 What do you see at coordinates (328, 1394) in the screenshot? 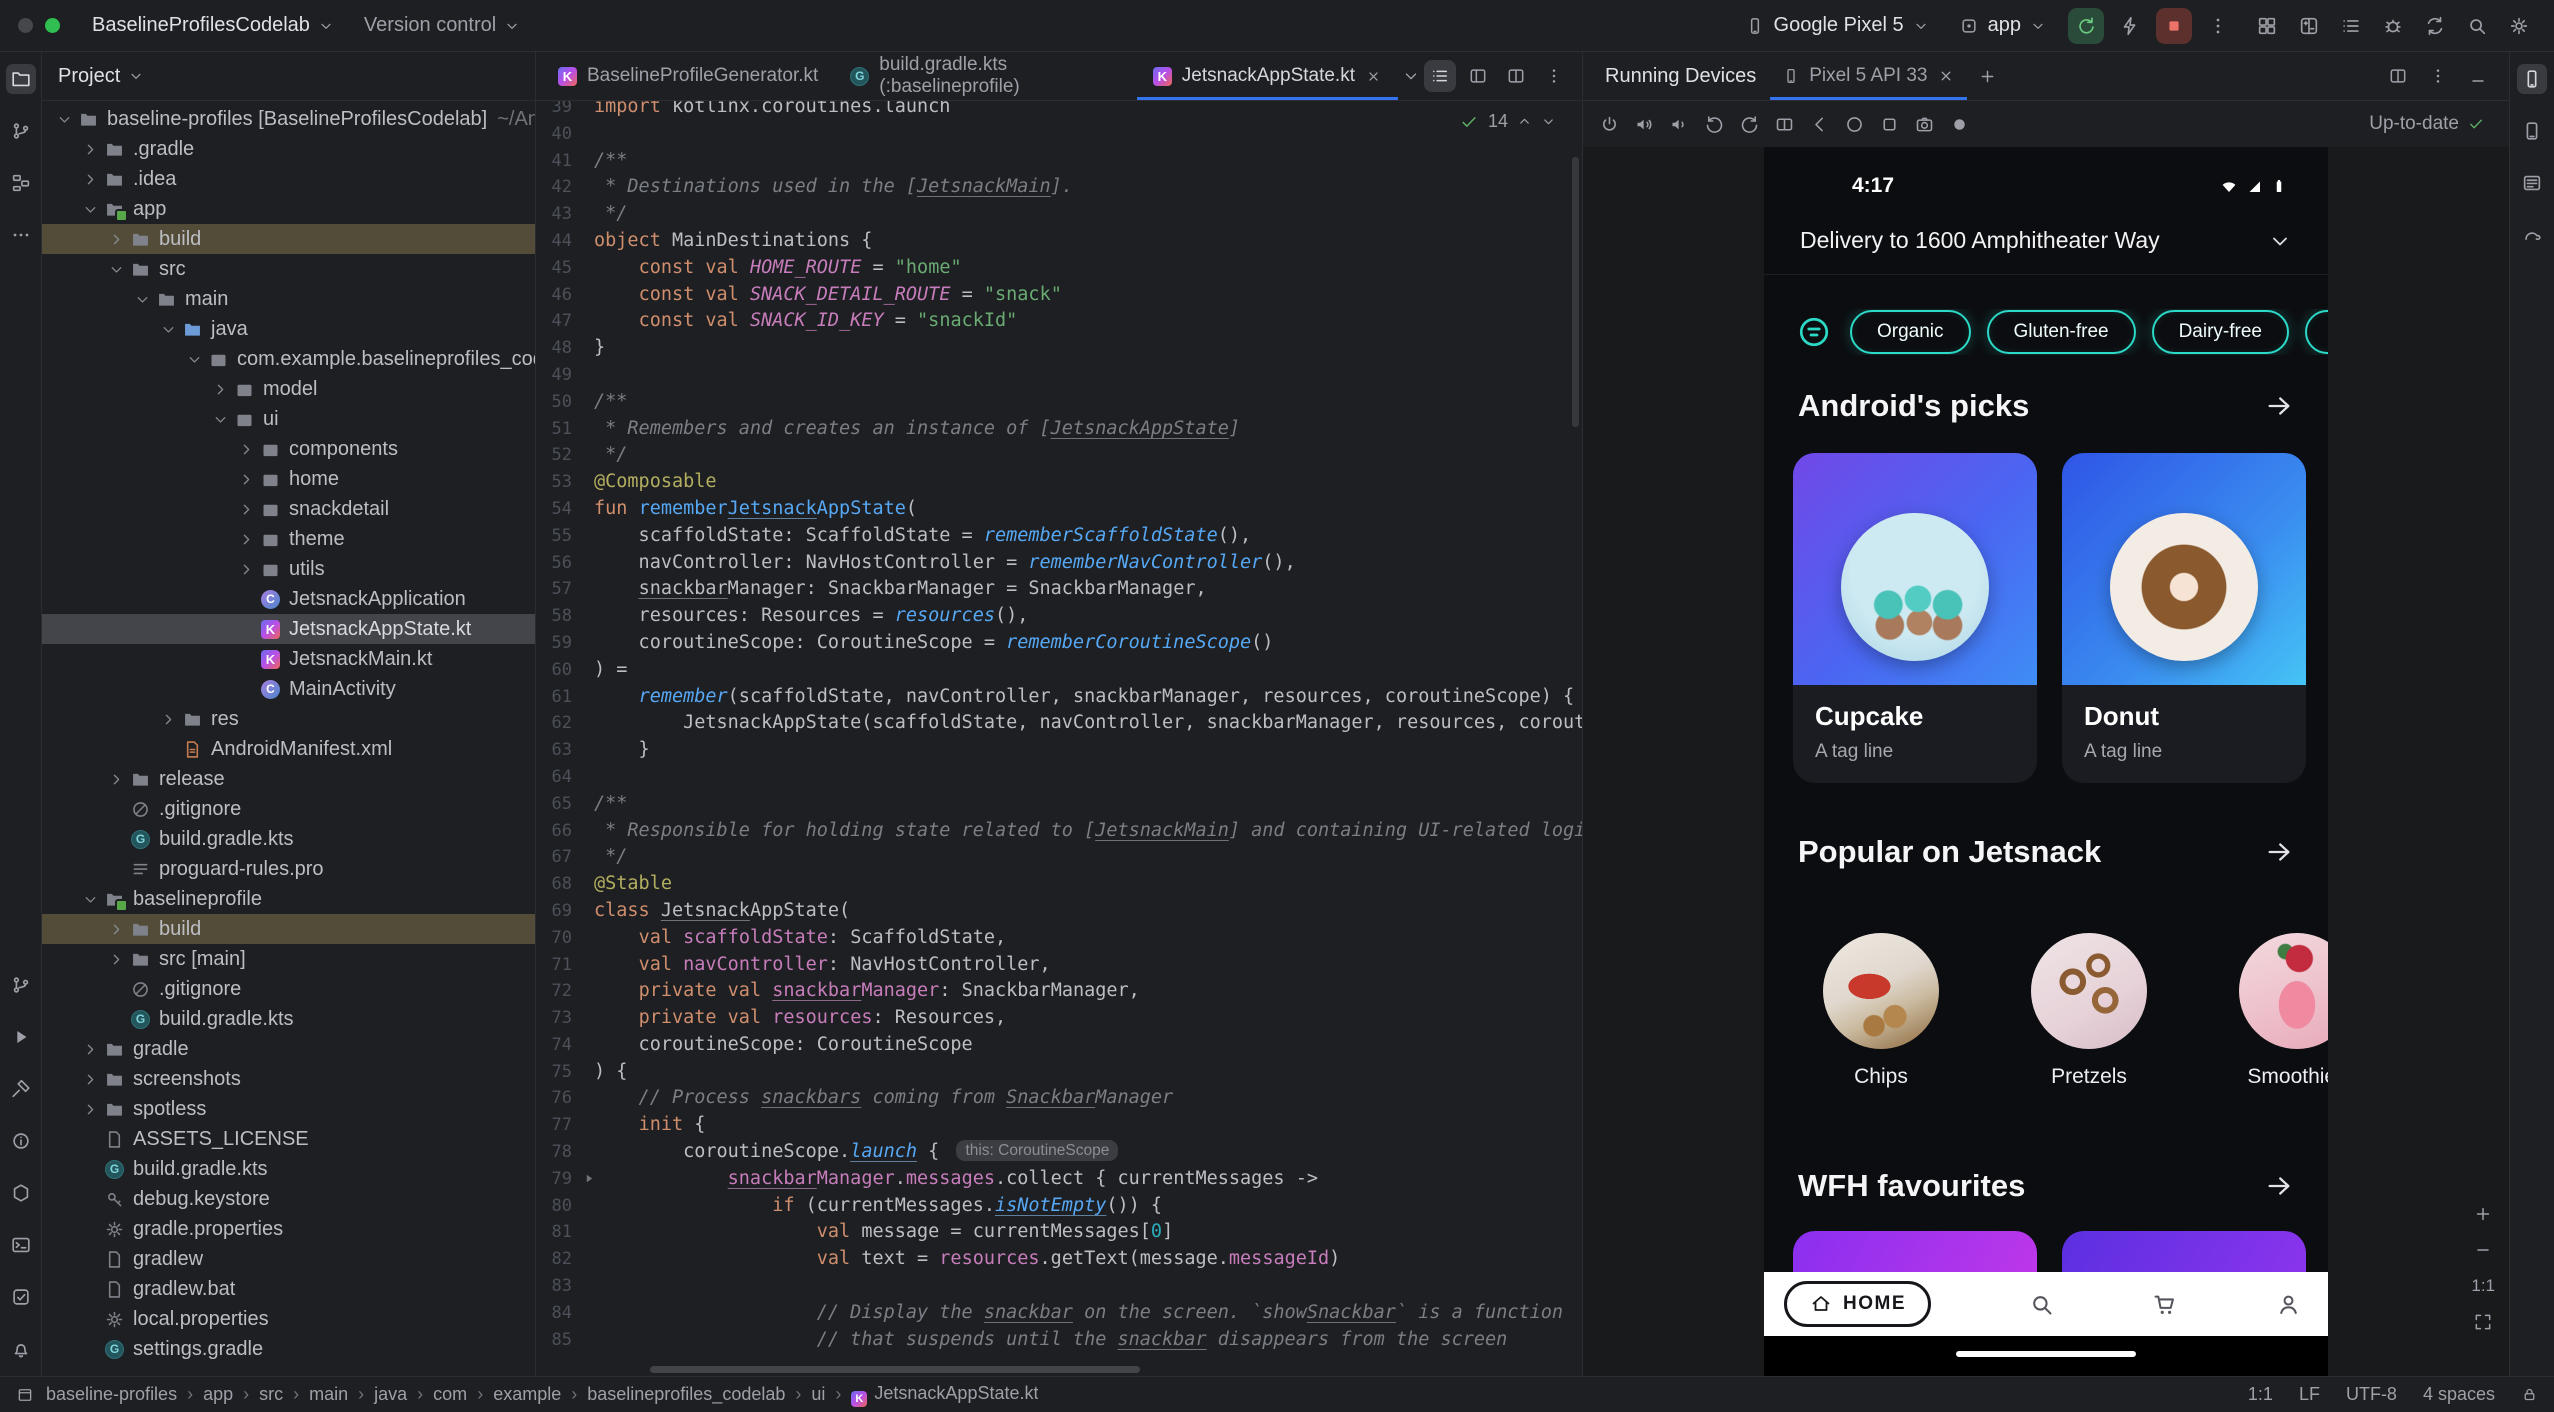
I see `breadcrumb-item: main` at bounding box center [328, 1394].